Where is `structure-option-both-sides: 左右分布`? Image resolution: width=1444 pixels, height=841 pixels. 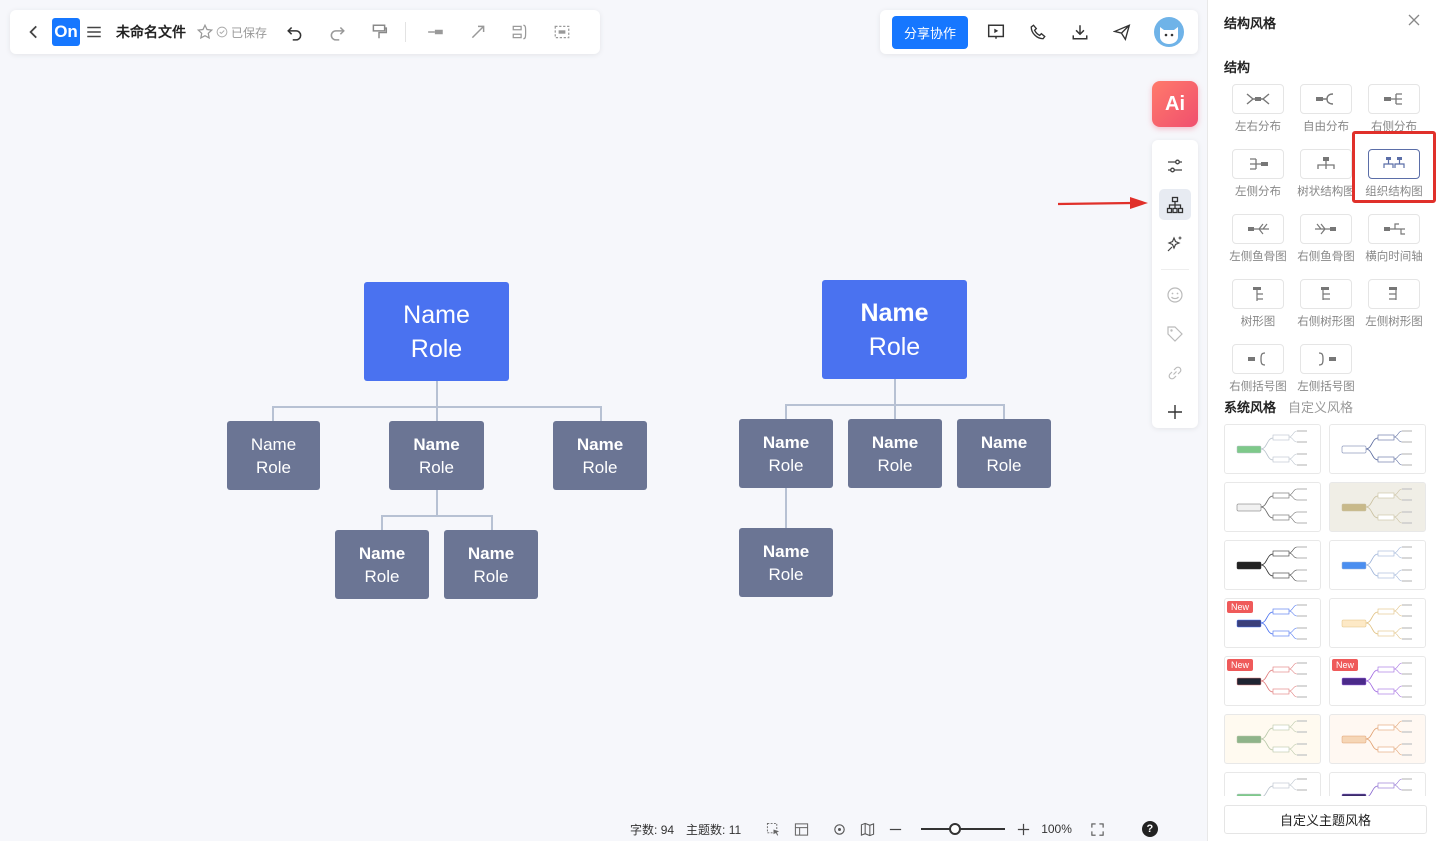 structure-option-both-sides: 左右分布 is located at coordinates (1258, 109).